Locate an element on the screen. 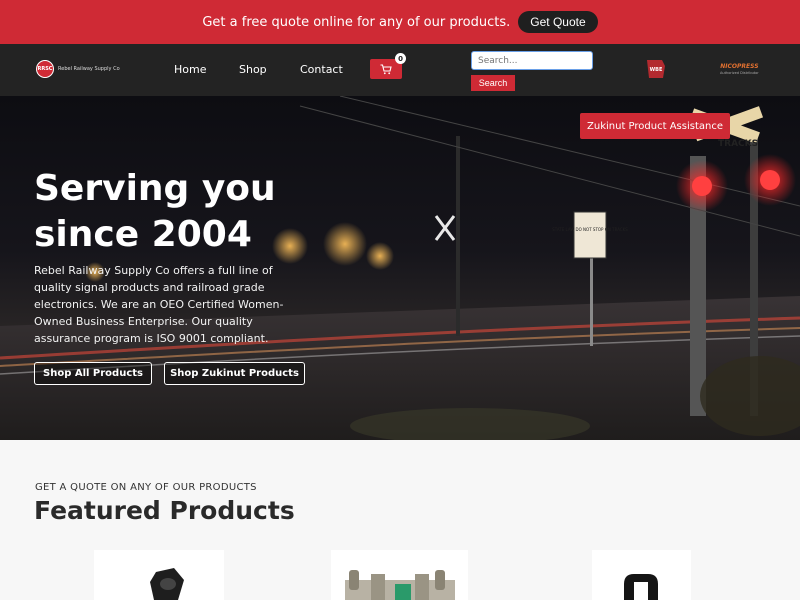 The image size is (800, 600). partner-logo-name: NICOPRESS is located at coordinates (739, 66).